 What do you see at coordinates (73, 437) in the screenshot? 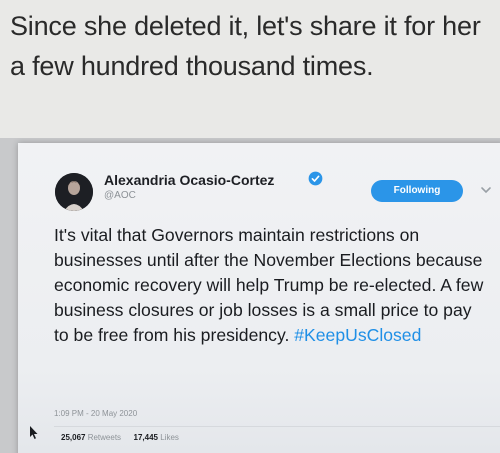
I see `retweets-count: 25,067` at bounding box center [73, 437].